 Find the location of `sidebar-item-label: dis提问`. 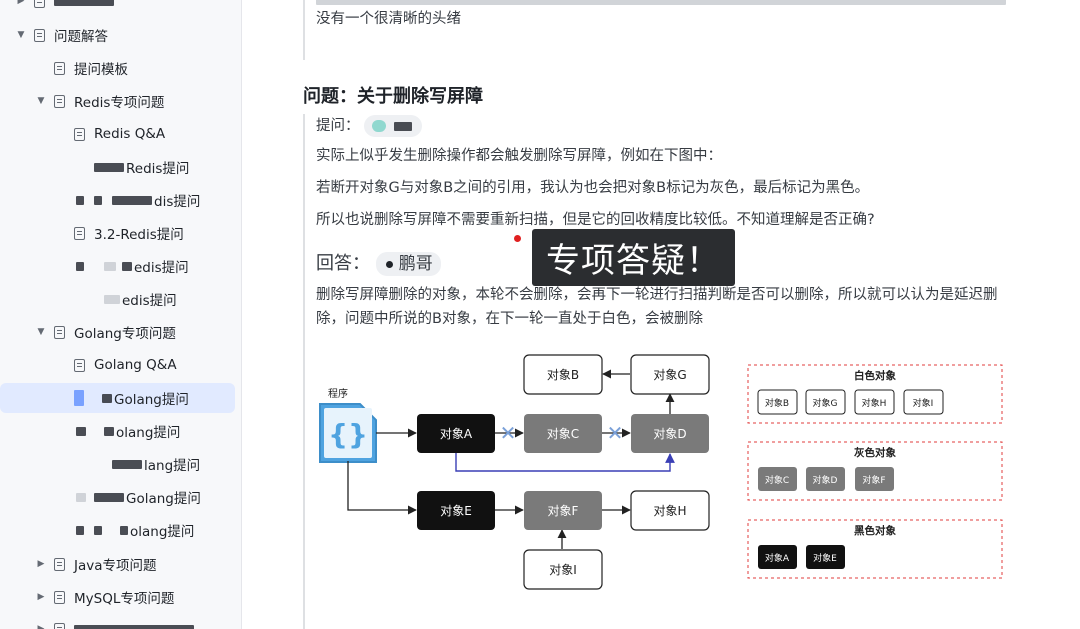

sidebar-item-label: dis提问 is located at coordinates (177, 202).